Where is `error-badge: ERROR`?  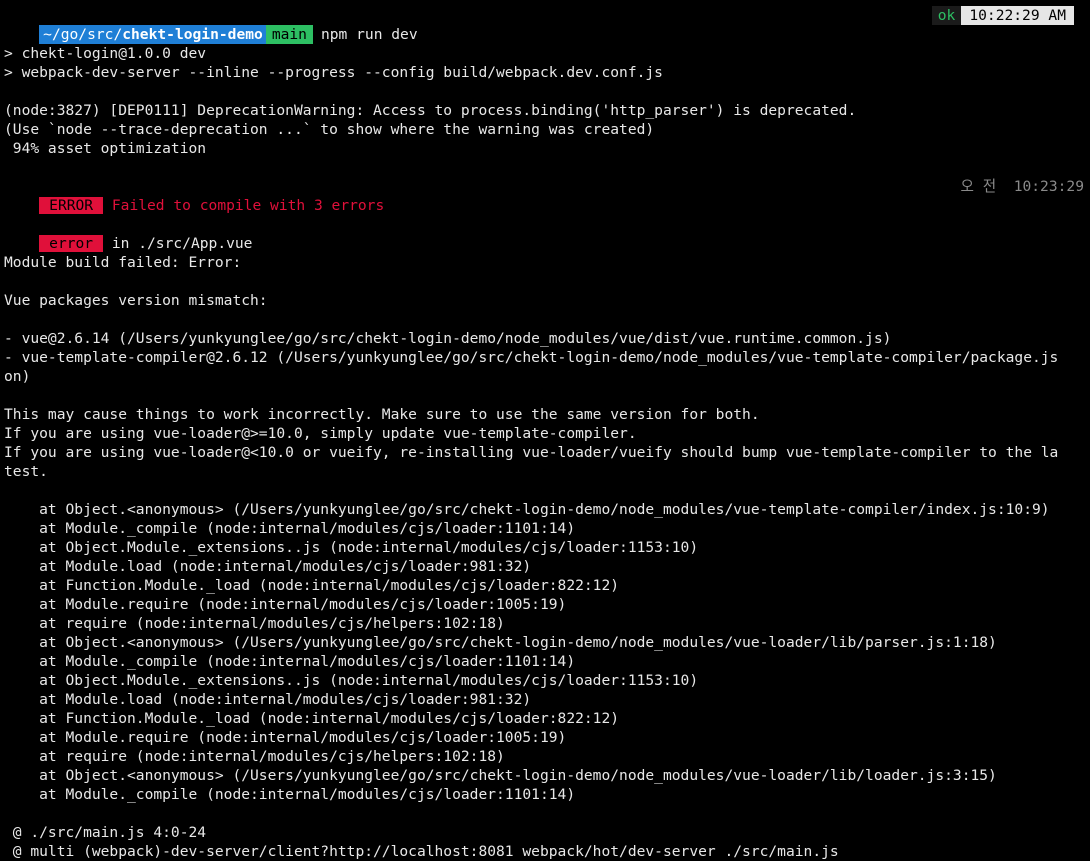 error-badge: ERROR is located at coordinates (71, 205).